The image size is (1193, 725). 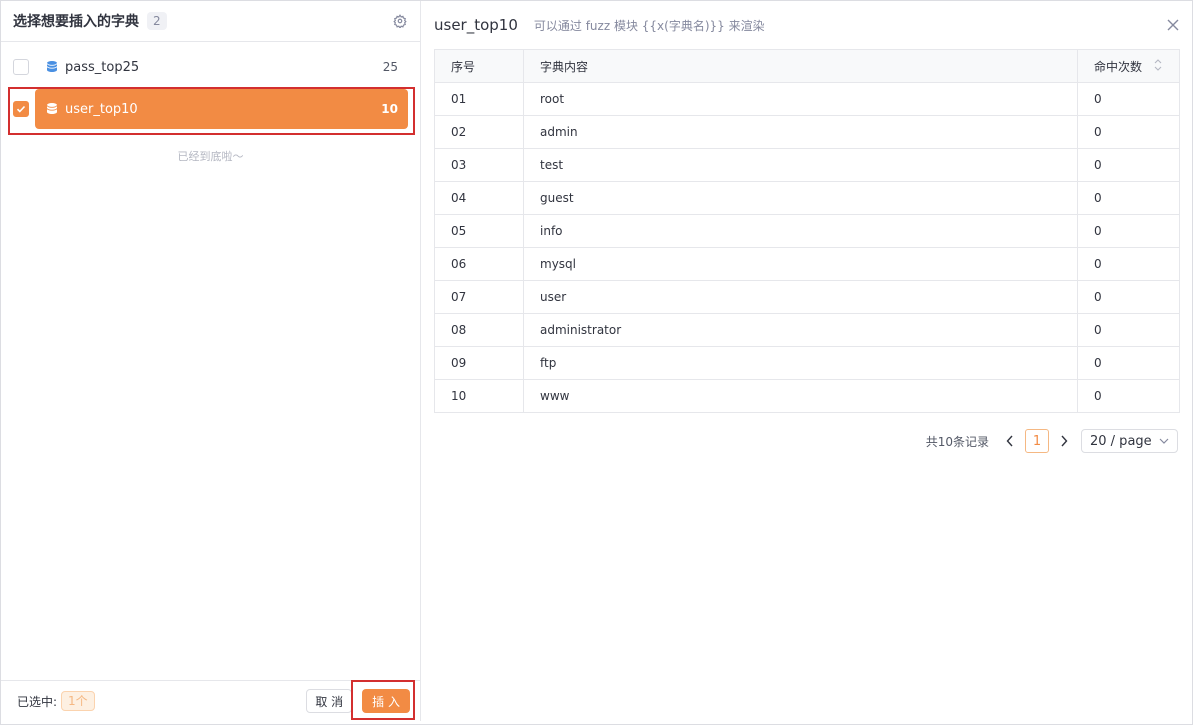 I want to click on dictionary-name: user_top10, so click(x=101, y=109).